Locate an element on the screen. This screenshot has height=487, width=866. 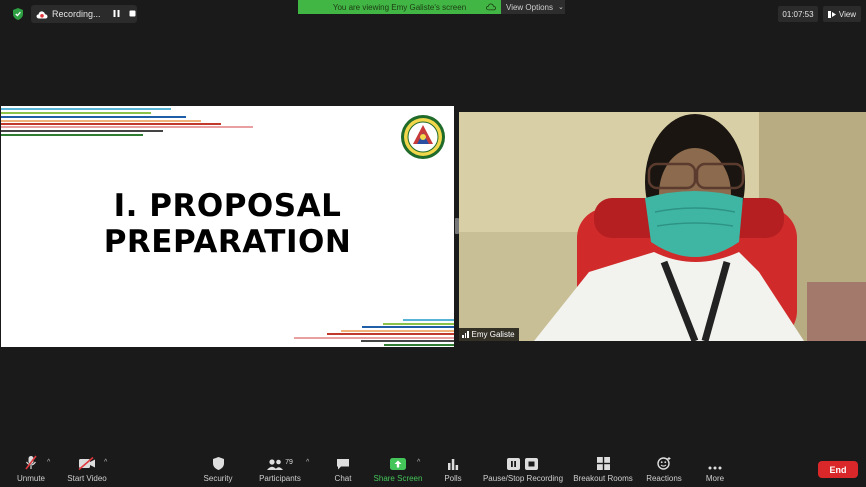
participants-count: 79 is located at coordinates (289, 462).